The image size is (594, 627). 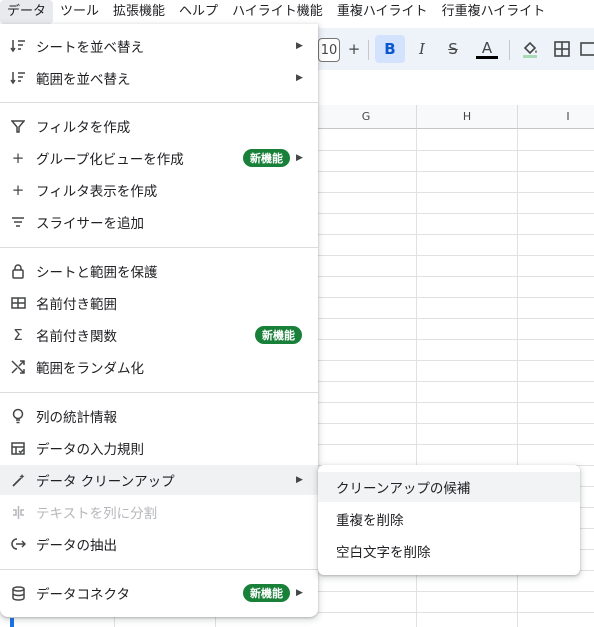 What do you see at coordinates (277, 12) in the screenshot?
I see `menu-highlight: ハイライト機能` at bounding box center [277, 12].